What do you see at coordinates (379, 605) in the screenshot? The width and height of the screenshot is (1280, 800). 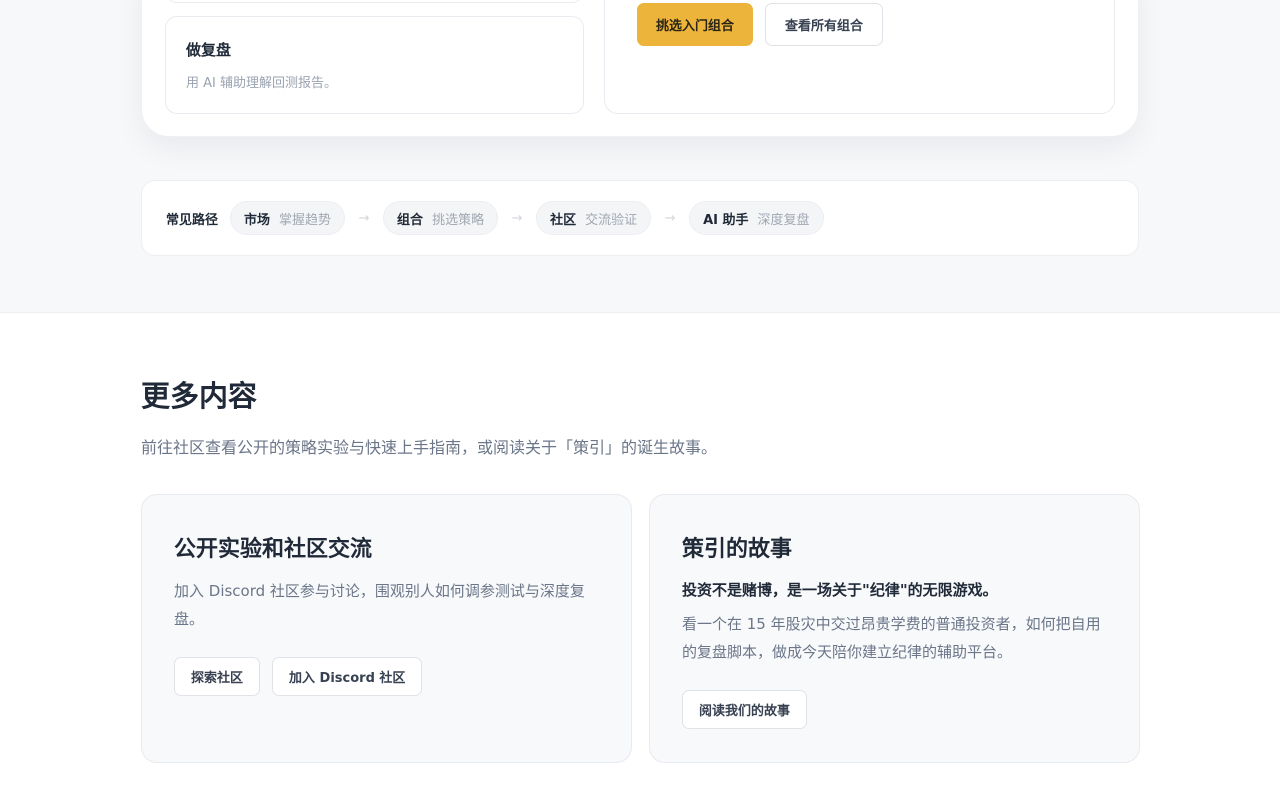 I see `community-card-description: 加入 Discord 社区参与讨论，围观别人如何调参测试与深度复盘。` at bounding box center [379, 605].